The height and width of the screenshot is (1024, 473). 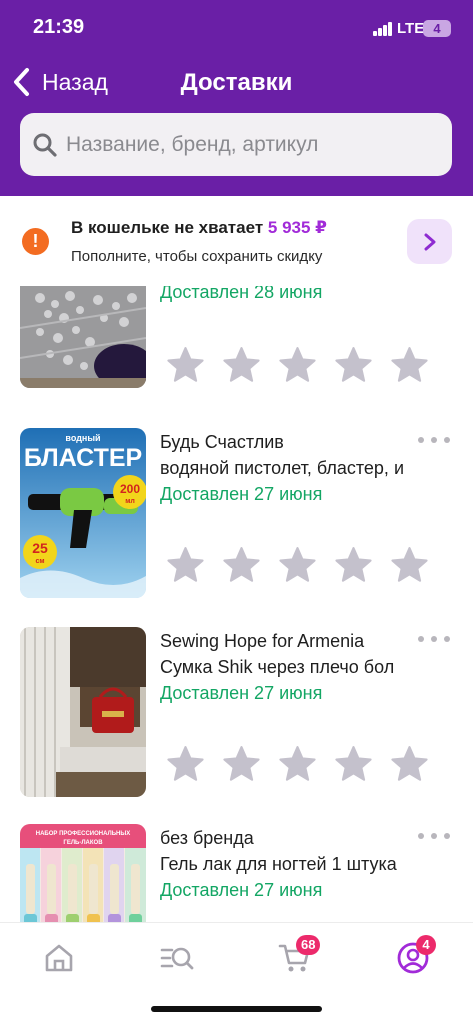 I want to click on wallet-banner-title-text: В кошельке не хватает, so click(x=167, y=227).